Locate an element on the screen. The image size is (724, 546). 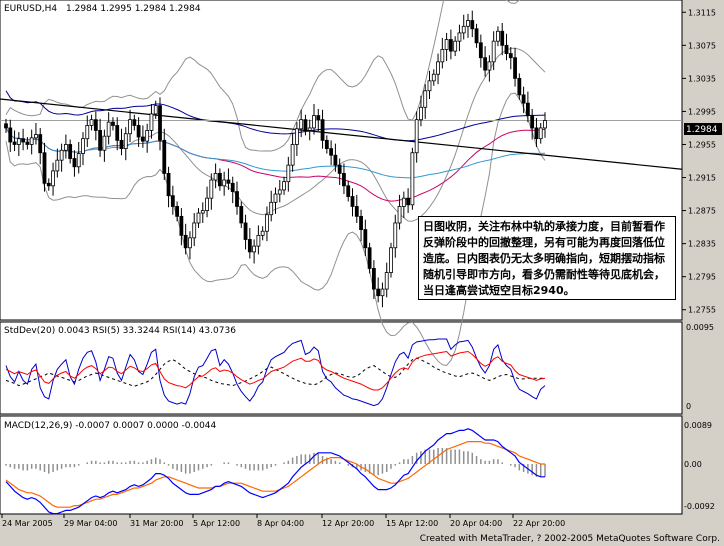
price-tick-label: 1.3035 is located at coordinates (702, 78).